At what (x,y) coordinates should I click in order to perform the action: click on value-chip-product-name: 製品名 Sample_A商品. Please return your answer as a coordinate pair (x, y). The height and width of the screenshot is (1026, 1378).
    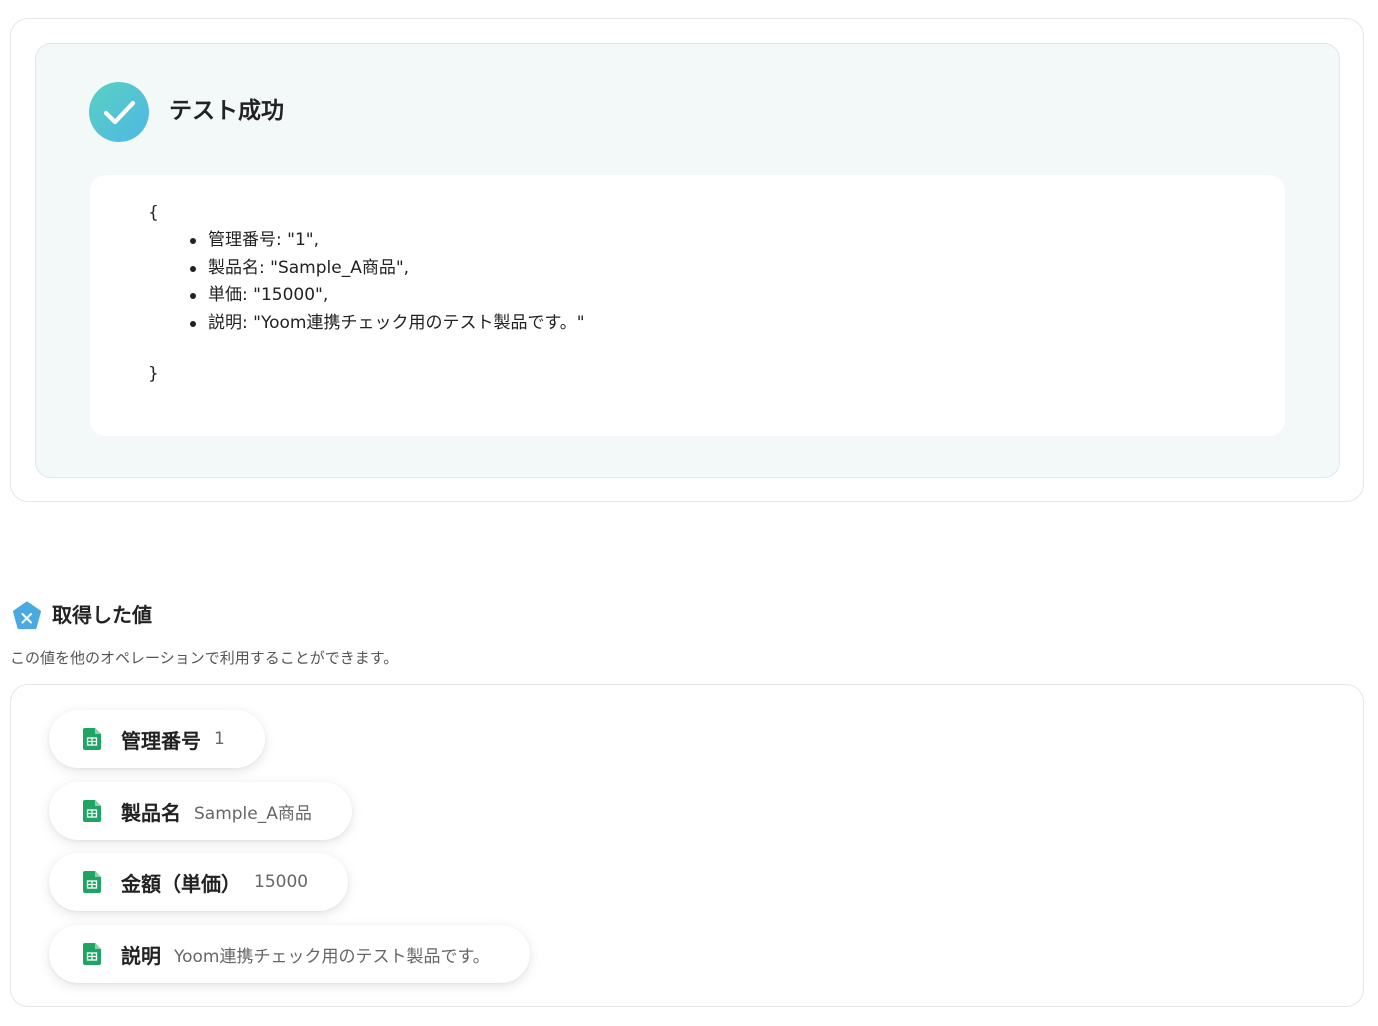
    Looking at the image, I should click on (200, 811).